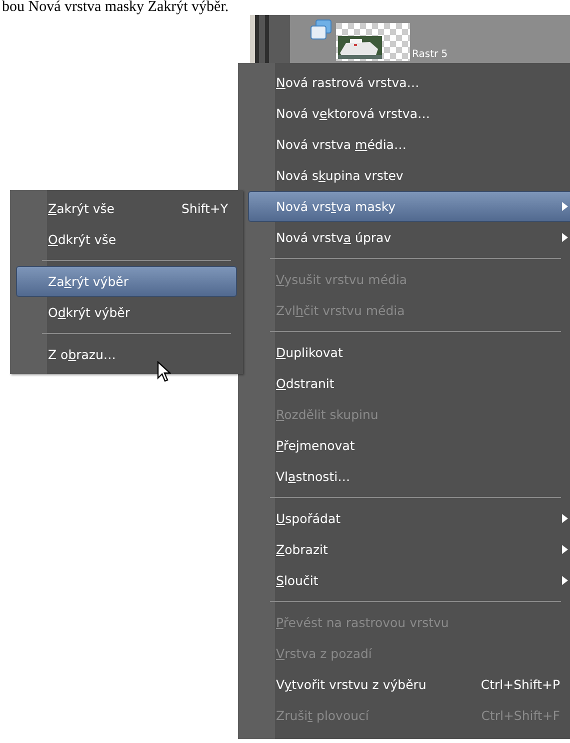 This screenshot has width=570, height=743. What do you see at coordinates (409, 206) in the screenshot?
I see `menu-item: Nová vrstva masky` at bounding box center [409, 206].